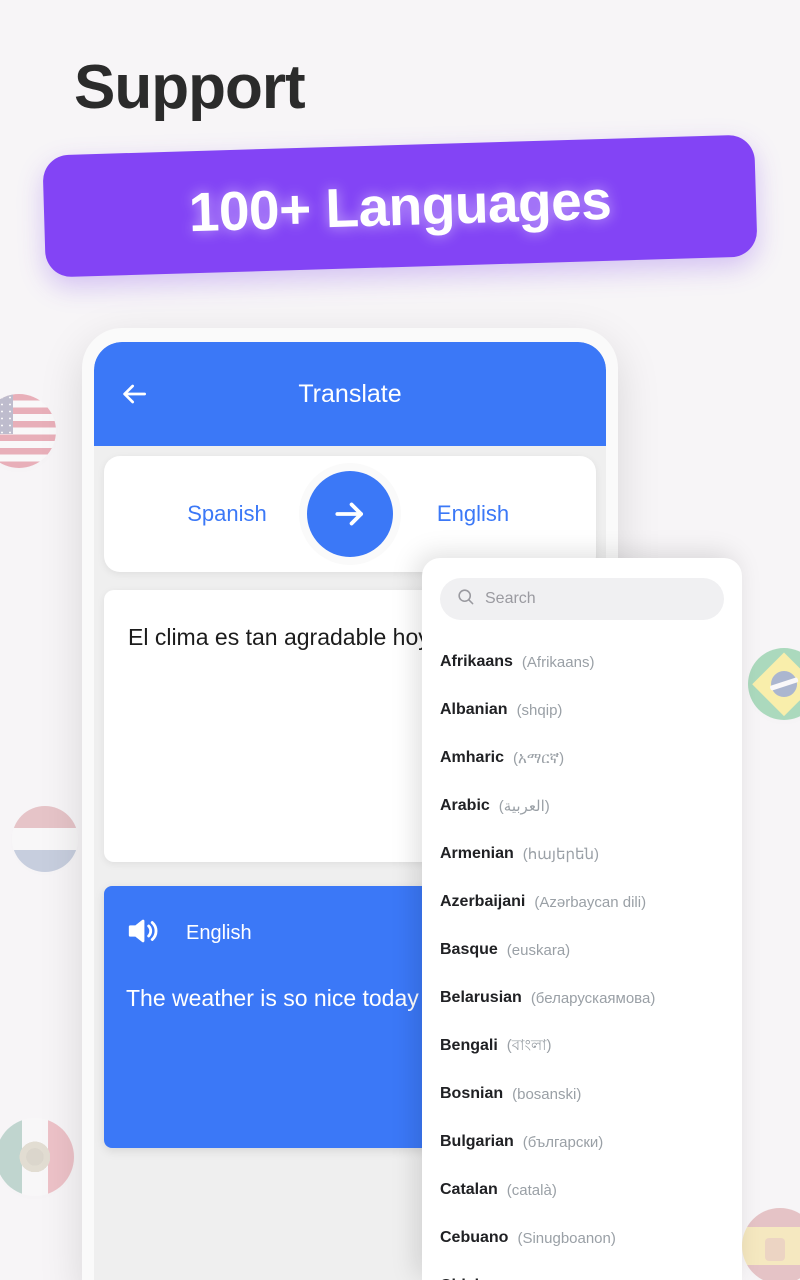  What do you see at coordinates (469, 949) in the screenshot?
I see `language-name: Basque` at bounding box center [469, 949].